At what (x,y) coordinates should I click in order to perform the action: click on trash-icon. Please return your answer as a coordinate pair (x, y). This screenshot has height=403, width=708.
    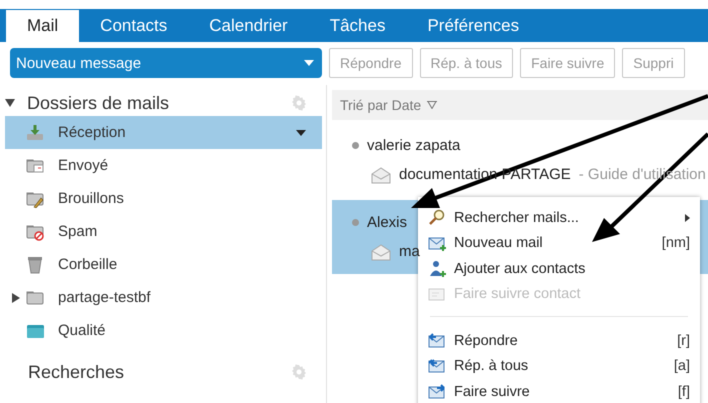
    Looking at the image, I should click on (35, 265).